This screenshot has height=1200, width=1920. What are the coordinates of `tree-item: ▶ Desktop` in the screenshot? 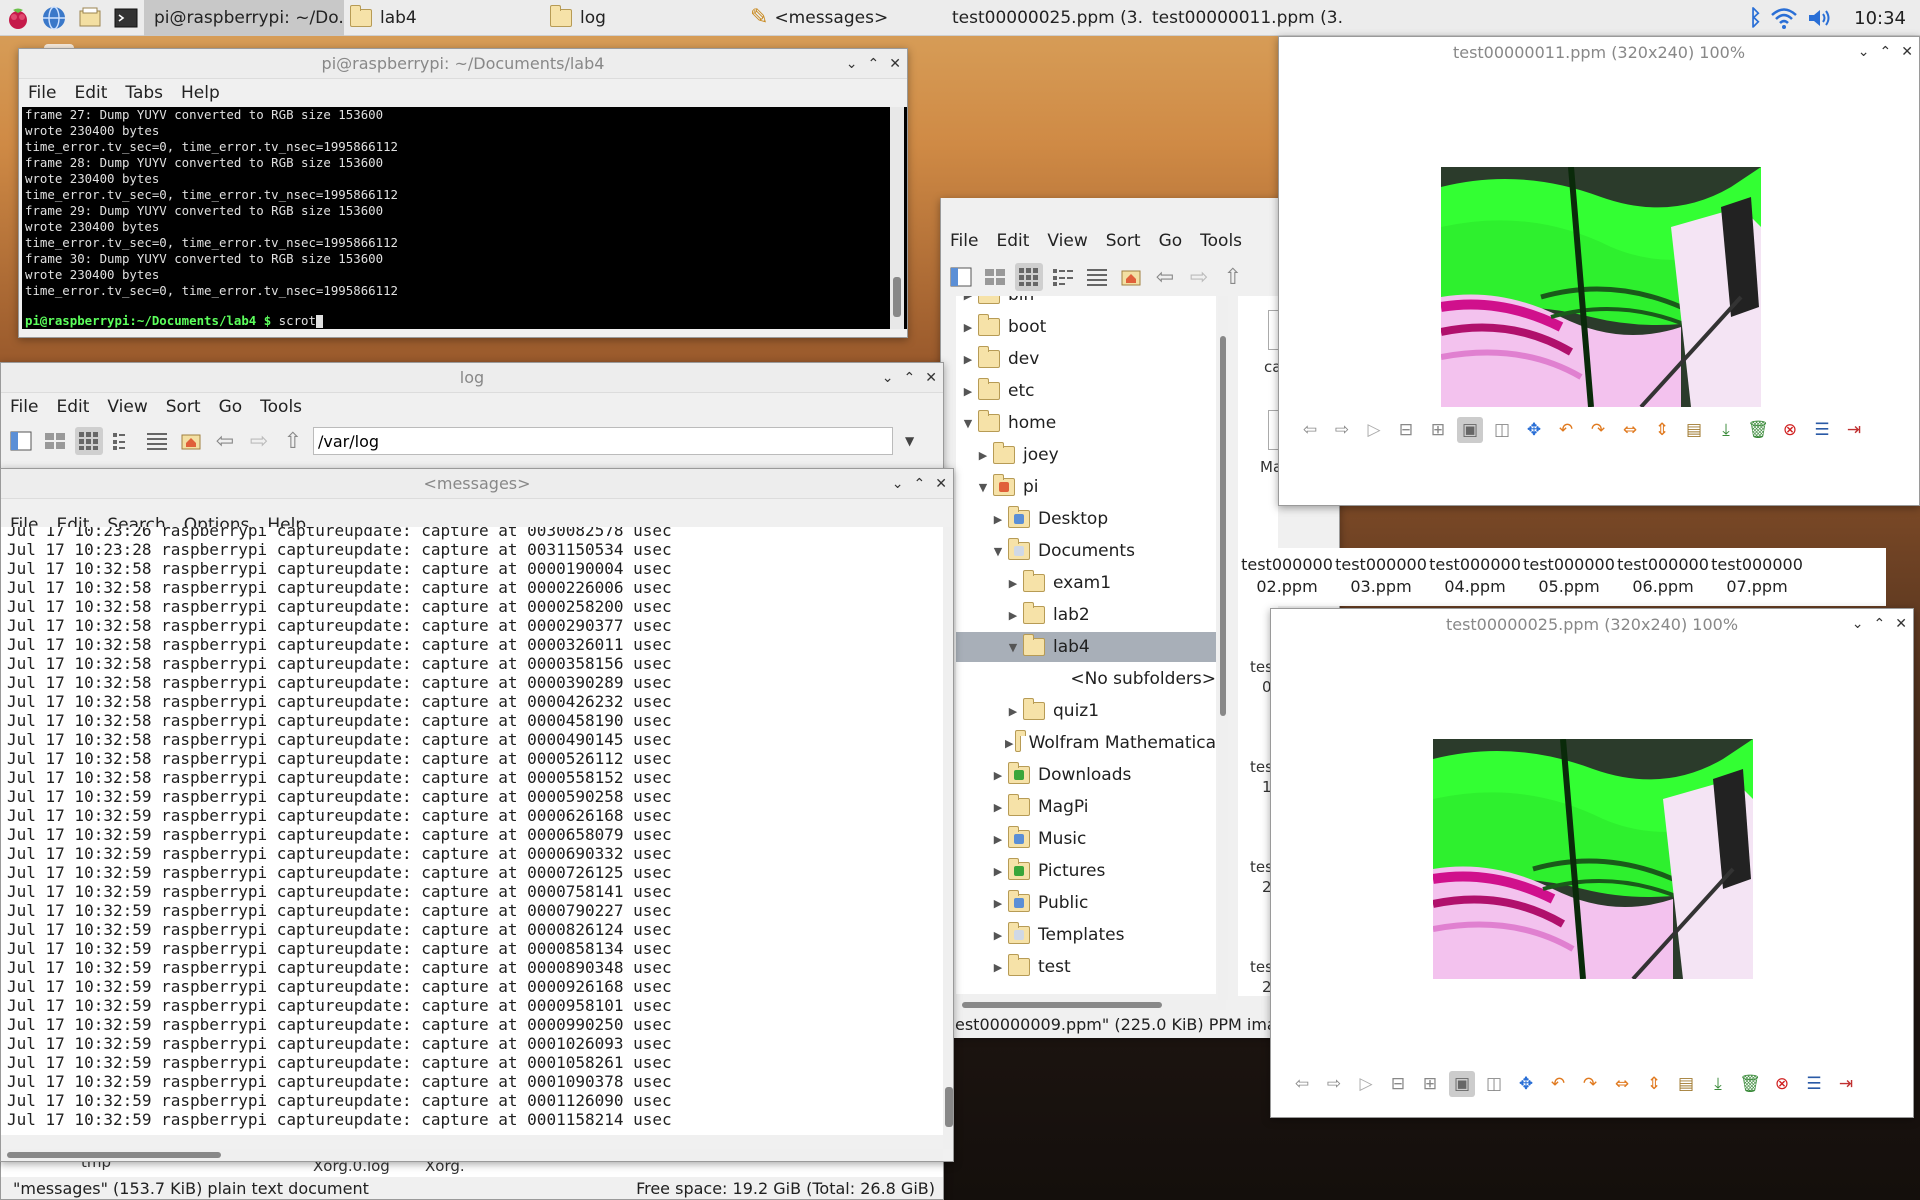 It's located at (1086, 519).